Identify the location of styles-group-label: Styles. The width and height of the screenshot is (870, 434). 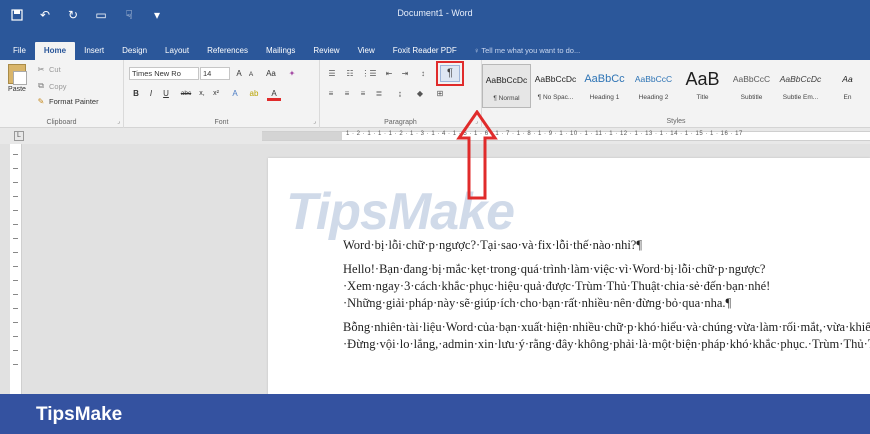
(676, 121).